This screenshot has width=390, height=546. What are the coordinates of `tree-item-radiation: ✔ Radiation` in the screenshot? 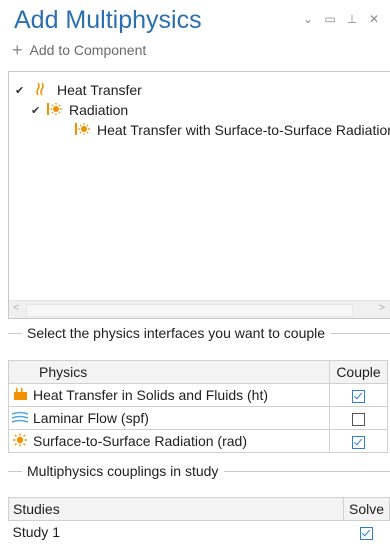 It's located at (79, 110).